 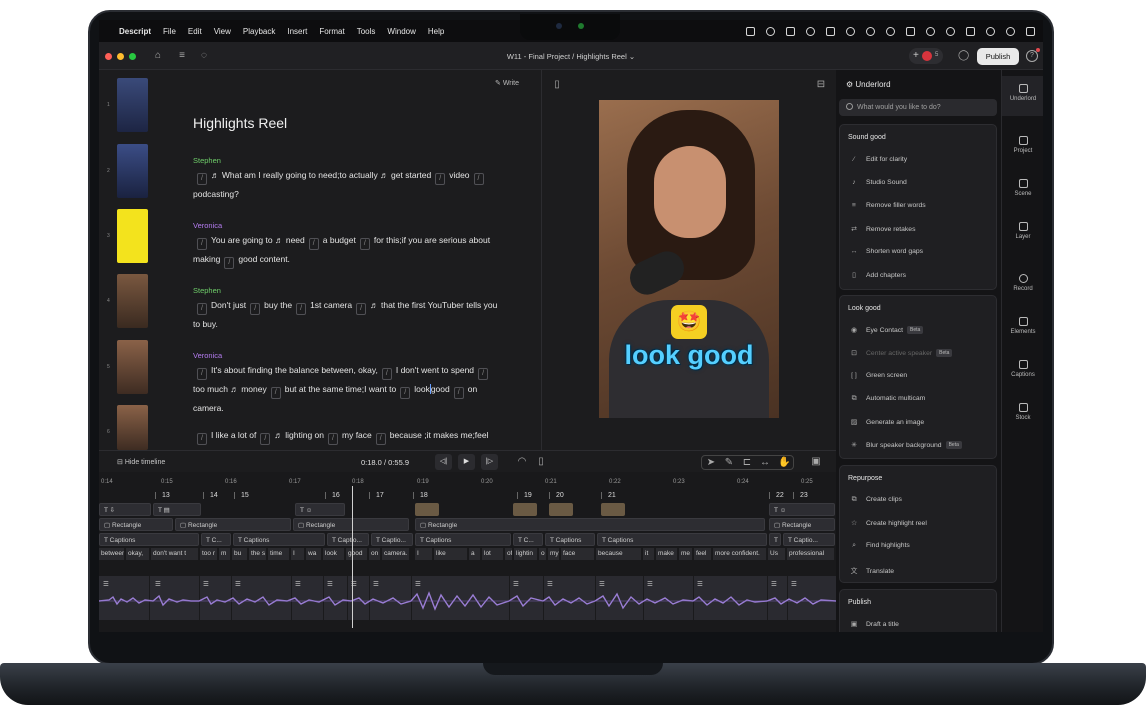 What do you see at coordinates (990, 31) in the screenshot?
I see `wifi-icon` at bounding box center [990, 31].